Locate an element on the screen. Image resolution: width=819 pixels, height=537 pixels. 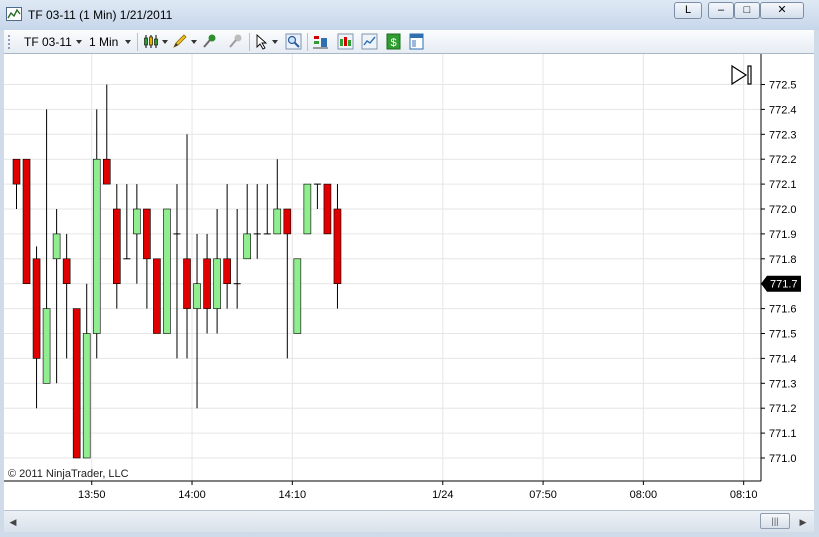
background-taskbar-ghost is located at coordinates (270, 17).